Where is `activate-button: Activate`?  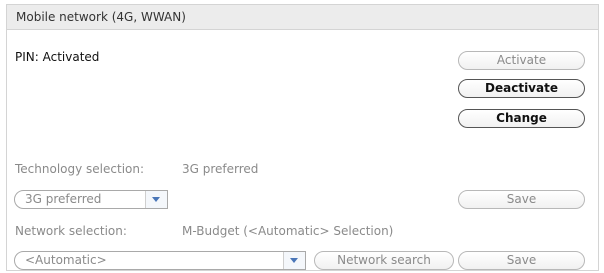
activate-button: Activate is located at coordinates (521, 60).